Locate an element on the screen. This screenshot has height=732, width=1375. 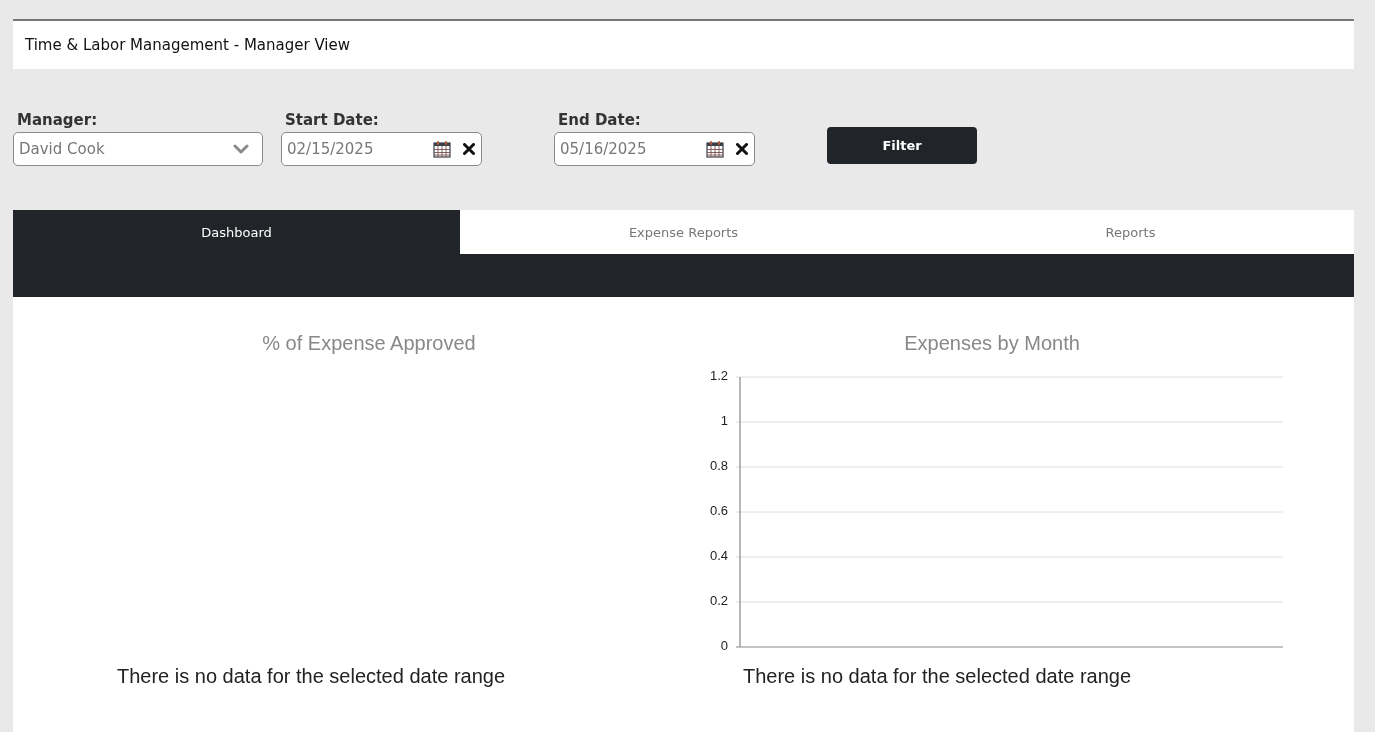
chevron-down-icon is located at coordinates (241, 149).